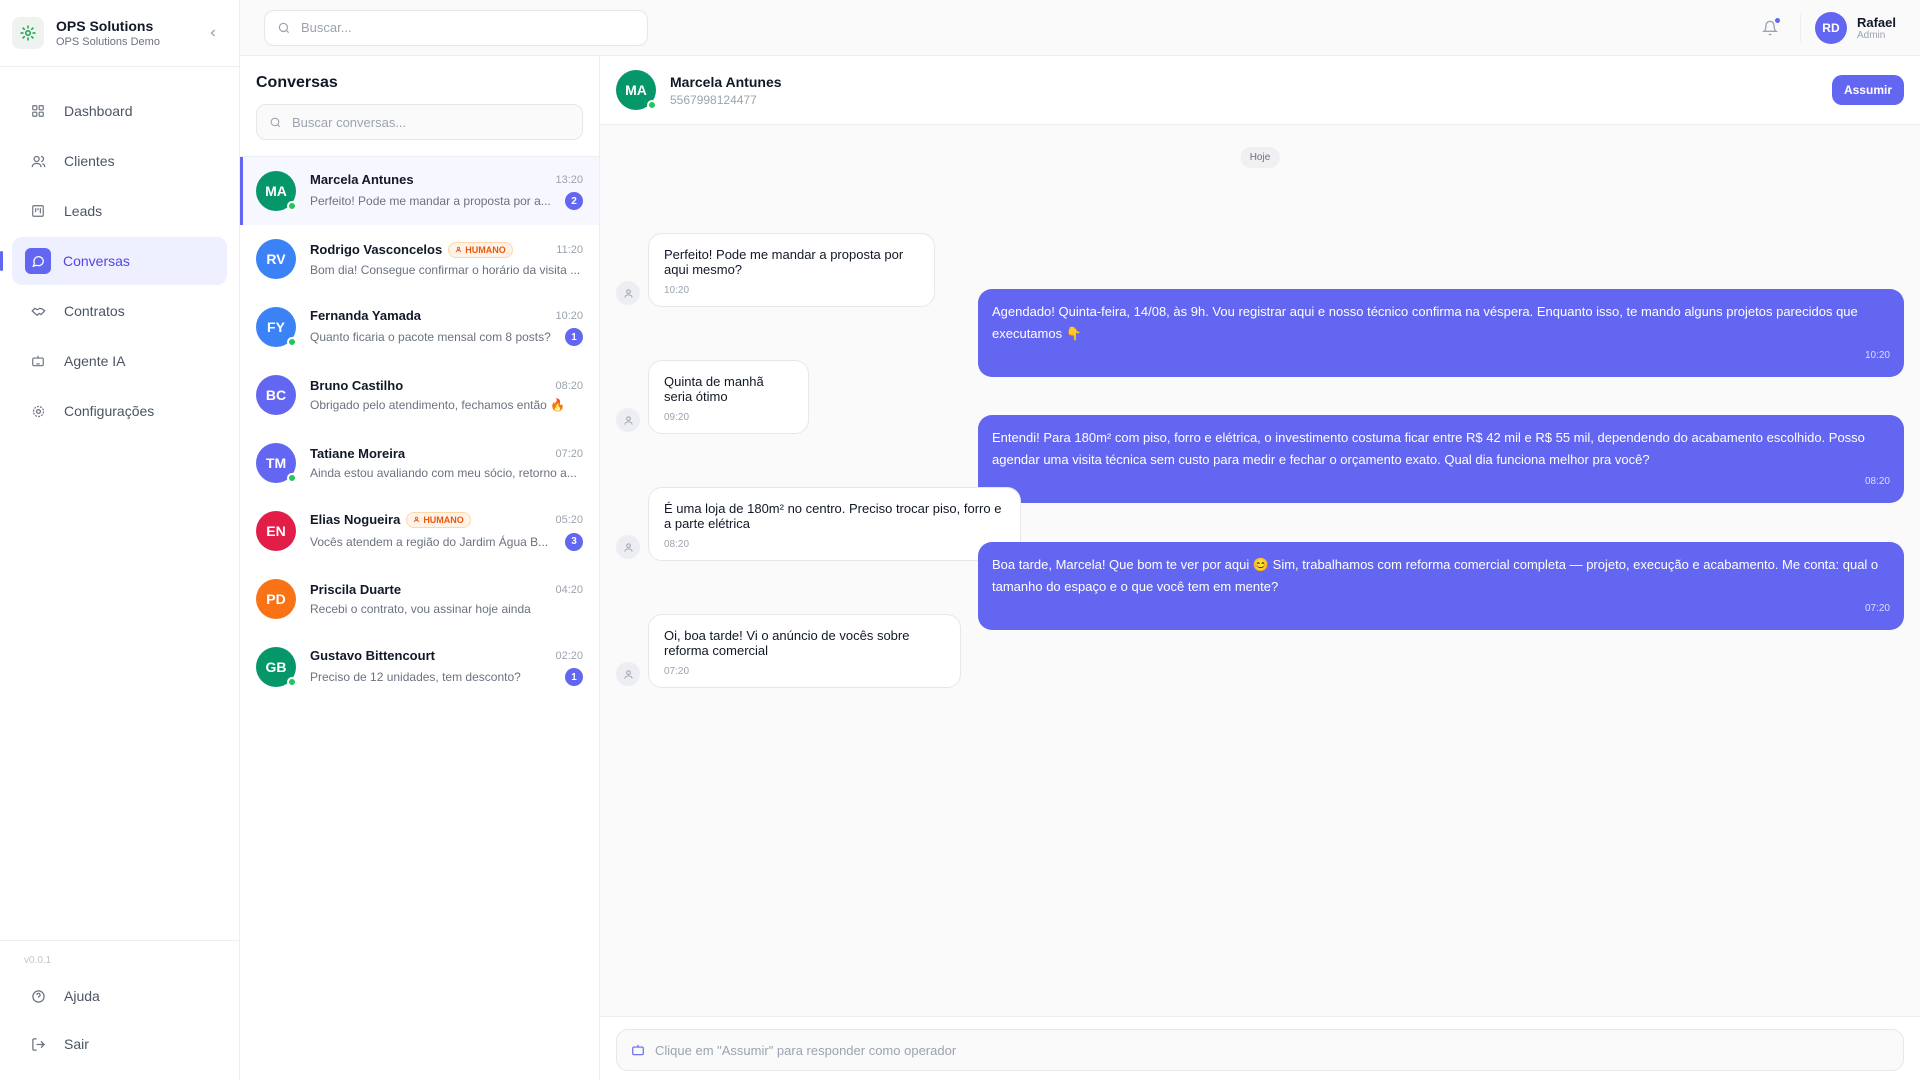  I want to click on conversation-time: 04:20, so click(569, 589).